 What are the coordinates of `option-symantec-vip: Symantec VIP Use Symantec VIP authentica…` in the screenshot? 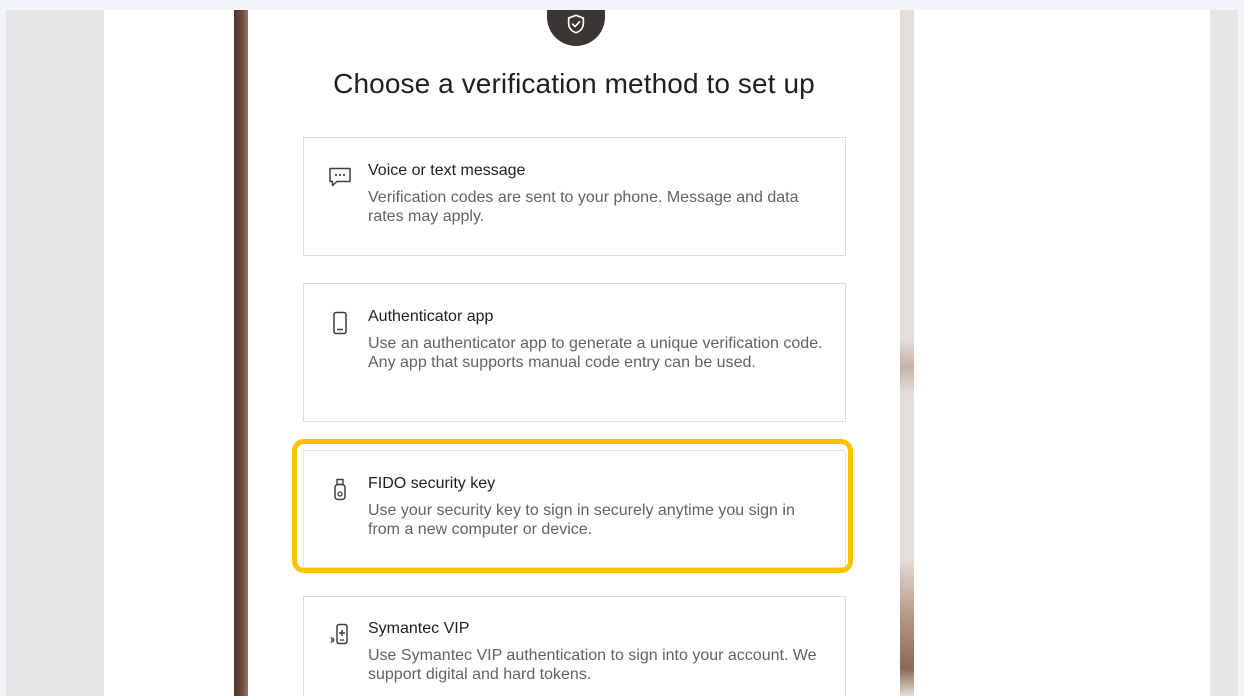 It's located at (574, 646).